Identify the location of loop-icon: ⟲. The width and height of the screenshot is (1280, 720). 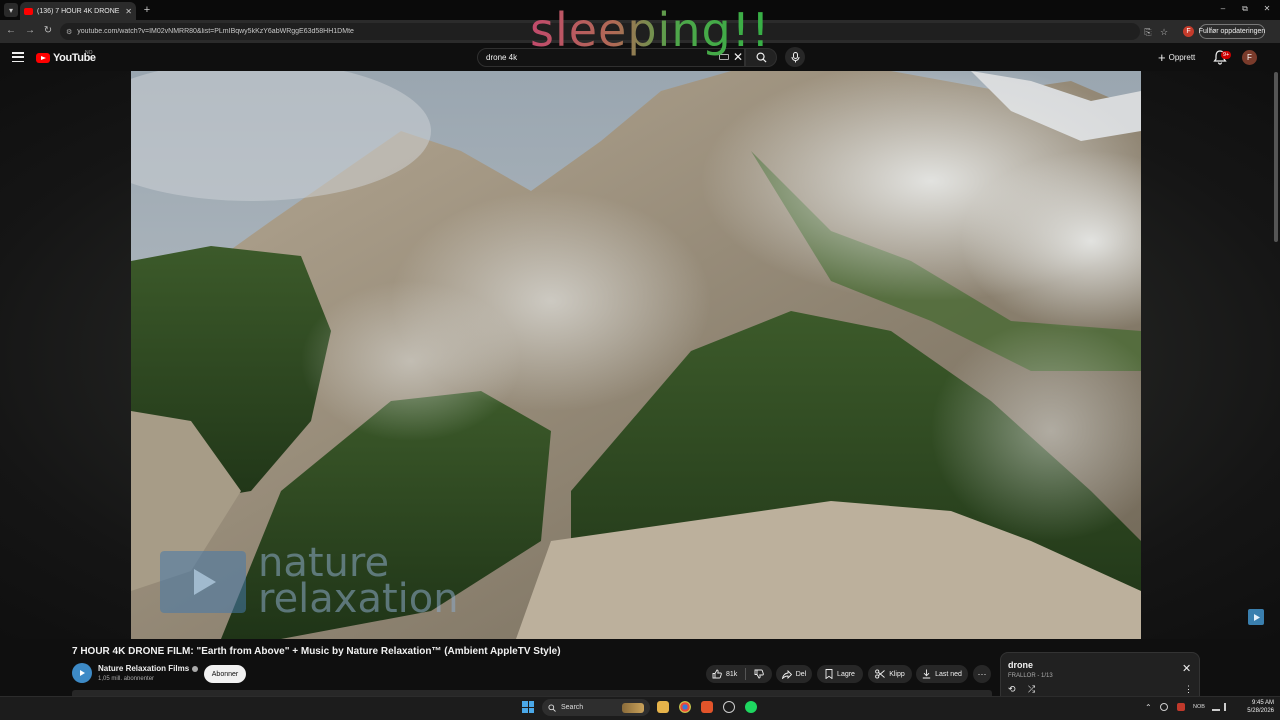
(1012, 689).